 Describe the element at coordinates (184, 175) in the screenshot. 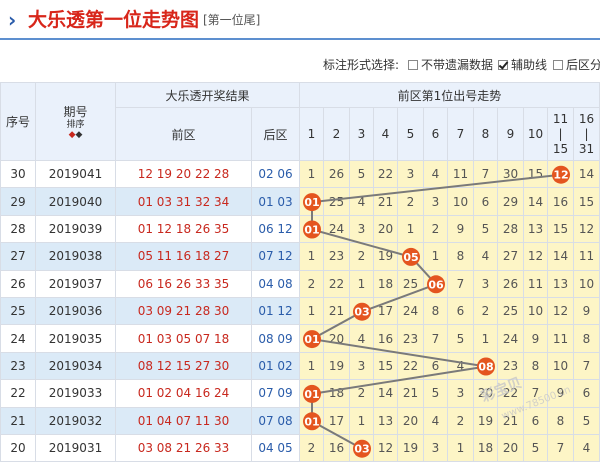

I see `row-front-numbers: 12 19 20 22 28` at that location.